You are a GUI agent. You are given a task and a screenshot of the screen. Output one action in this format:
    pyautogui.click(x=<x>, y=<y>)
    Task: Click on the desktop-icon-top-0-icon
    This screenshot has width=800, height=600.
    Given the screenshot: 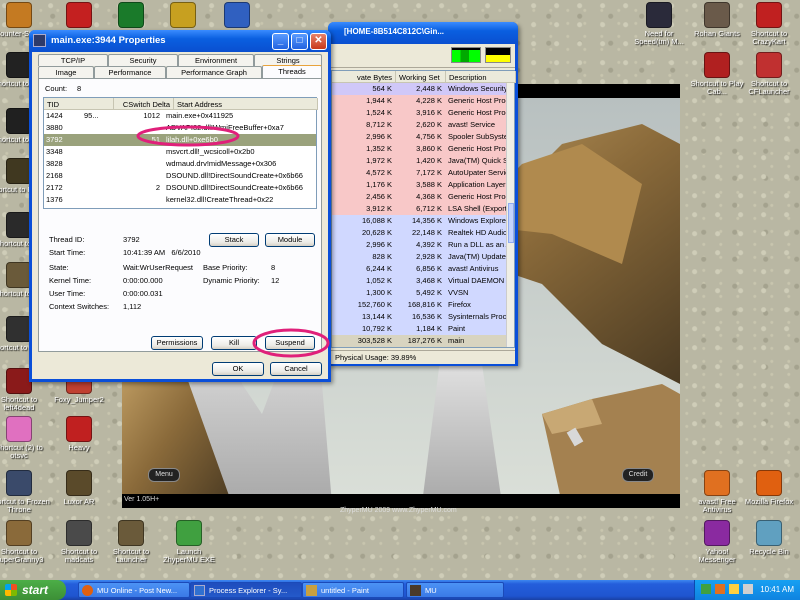 What is the action you would take?
    pyautogui.click(x=79, y=15)
    